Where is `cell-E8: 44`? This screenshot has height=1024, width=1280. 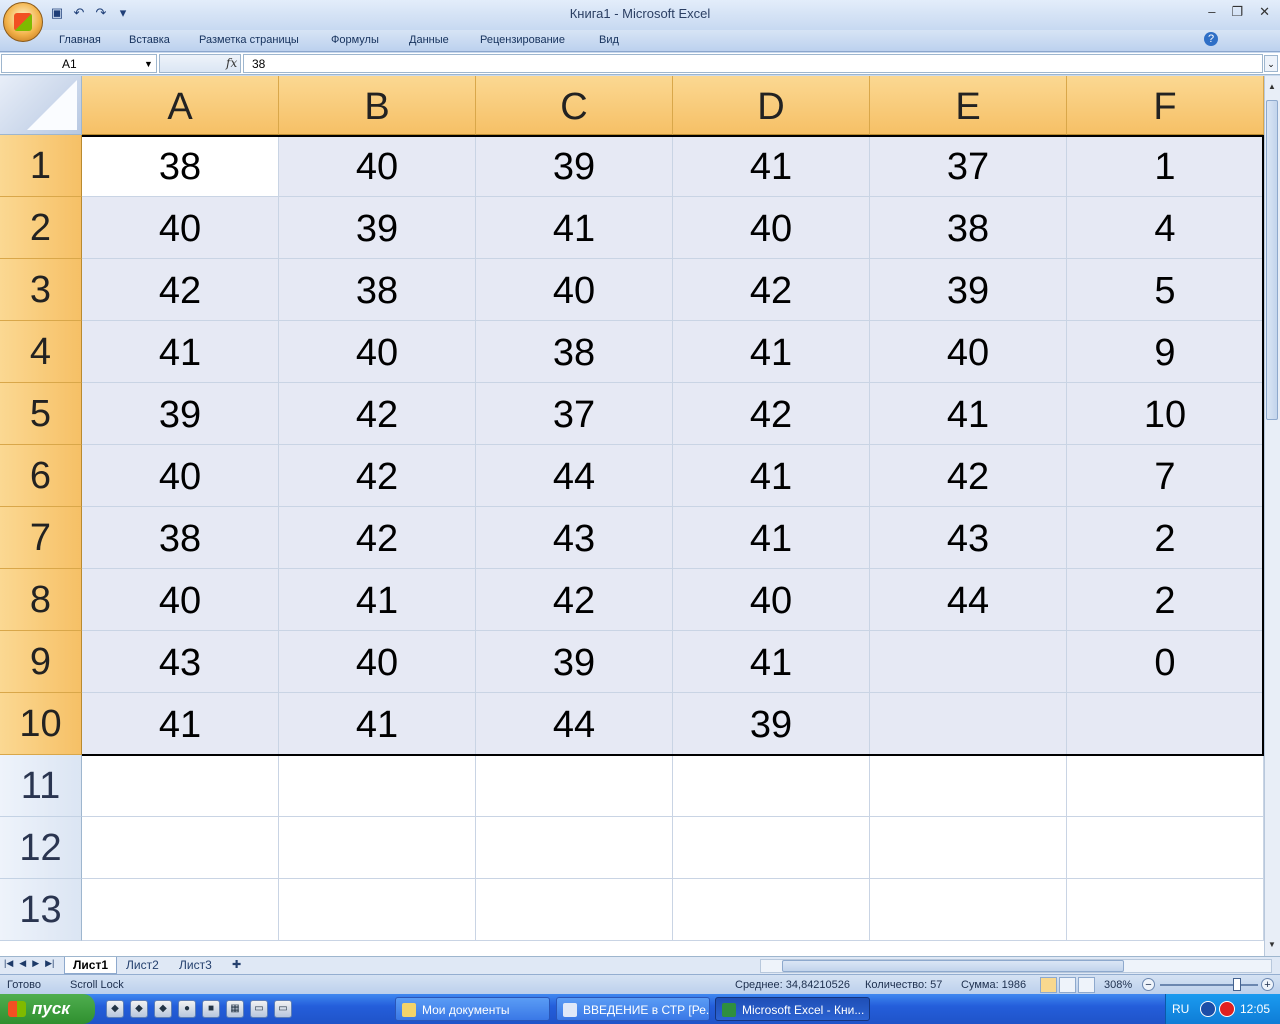 cell-E8: 44 is located at coordinates (968, 600).